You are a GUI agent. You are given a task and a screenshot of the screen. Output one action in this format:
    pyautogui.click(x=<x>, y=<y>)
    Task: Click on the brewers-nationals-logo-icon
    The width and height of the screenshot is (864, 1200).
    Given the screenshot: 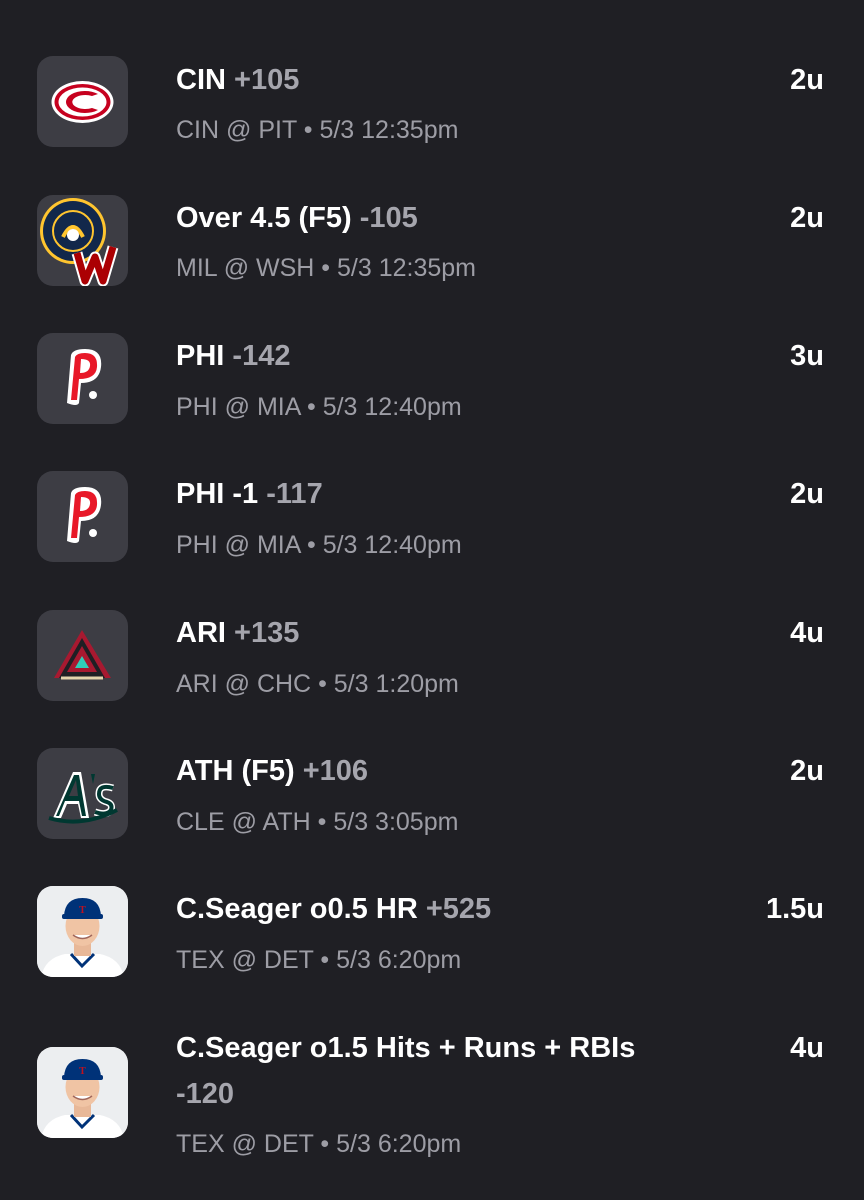 What is the action you would take?
    pyautogui.click(x=82, y=240)
    